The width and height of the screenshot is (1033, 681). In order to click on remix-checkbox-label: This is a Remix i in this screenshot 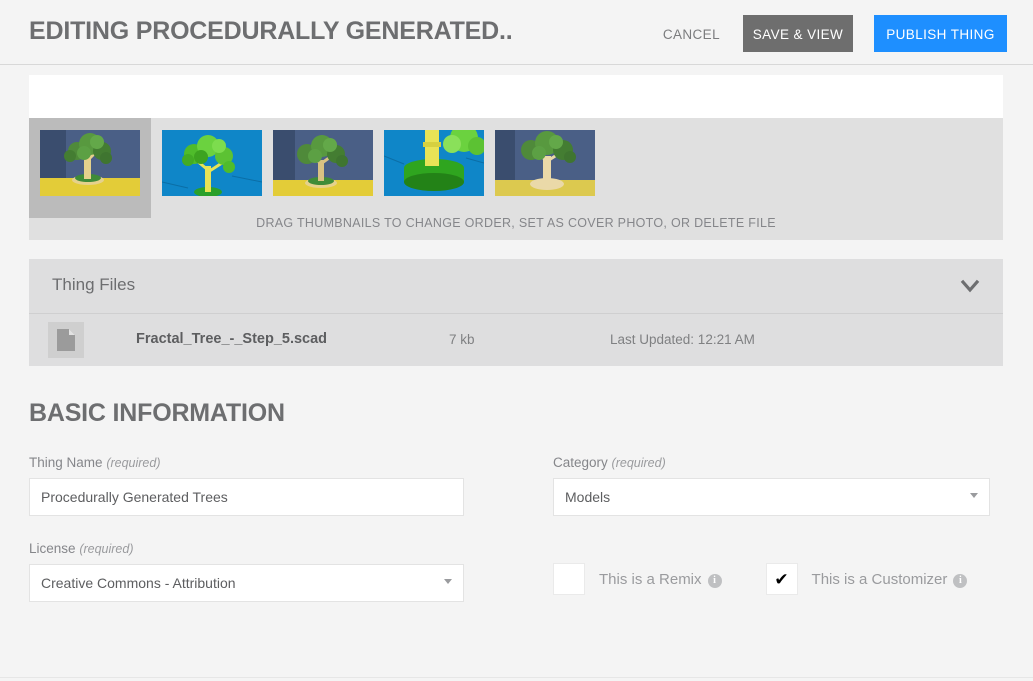, I will do `click(660, 579)`.